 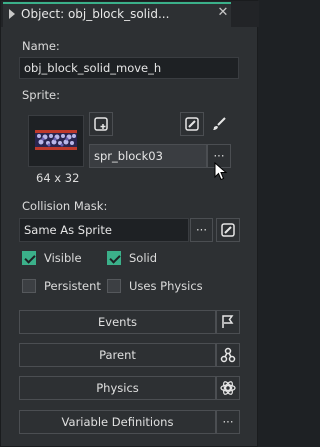 What do you see at coordinates (223, 13) in the screenshot?
I see `close-icon: ✕` at bounding box center [223, 13].